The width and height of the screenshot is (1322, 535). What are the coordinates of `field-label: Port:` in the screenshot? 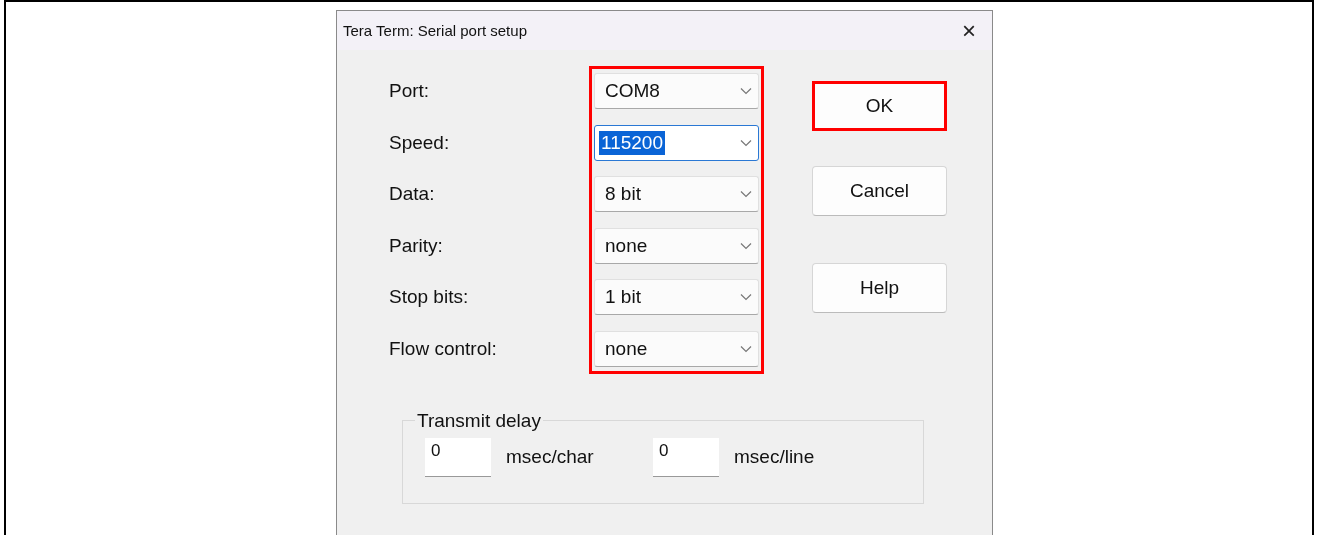 It's located at (409, 91).